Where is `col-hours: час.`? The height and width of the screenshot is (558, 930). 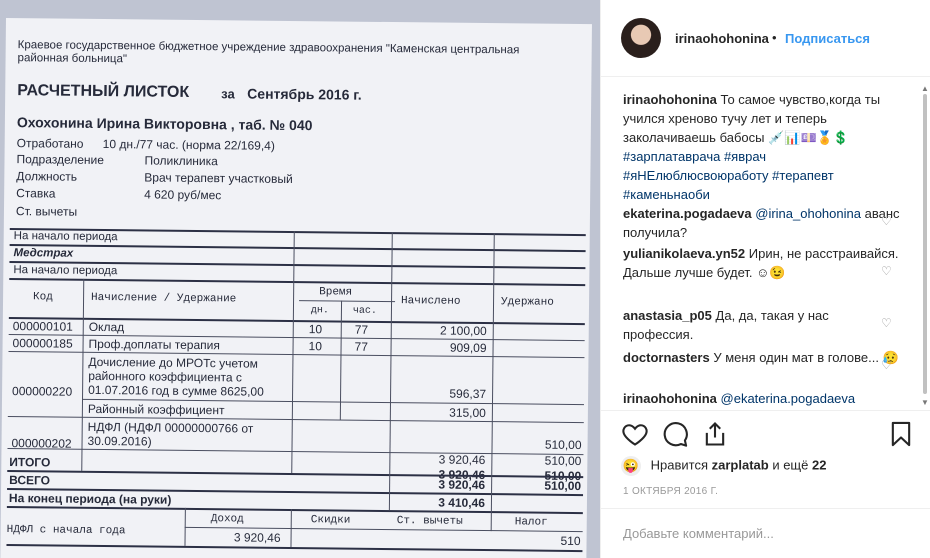 col-hours: час. is located at coordinates (365, 311).